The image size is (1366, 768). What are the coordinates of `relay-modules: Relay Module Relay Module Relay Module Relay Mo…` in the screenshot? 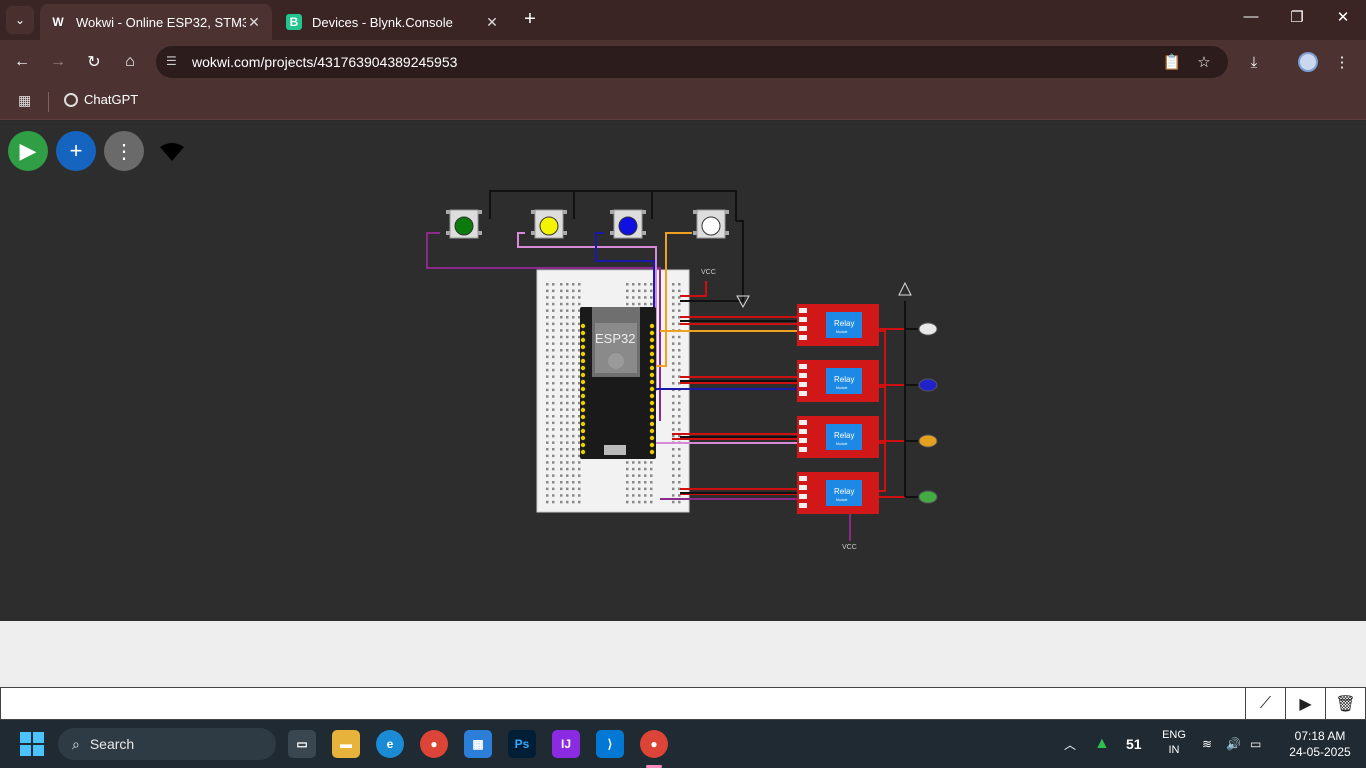 It's located at (838, 409).